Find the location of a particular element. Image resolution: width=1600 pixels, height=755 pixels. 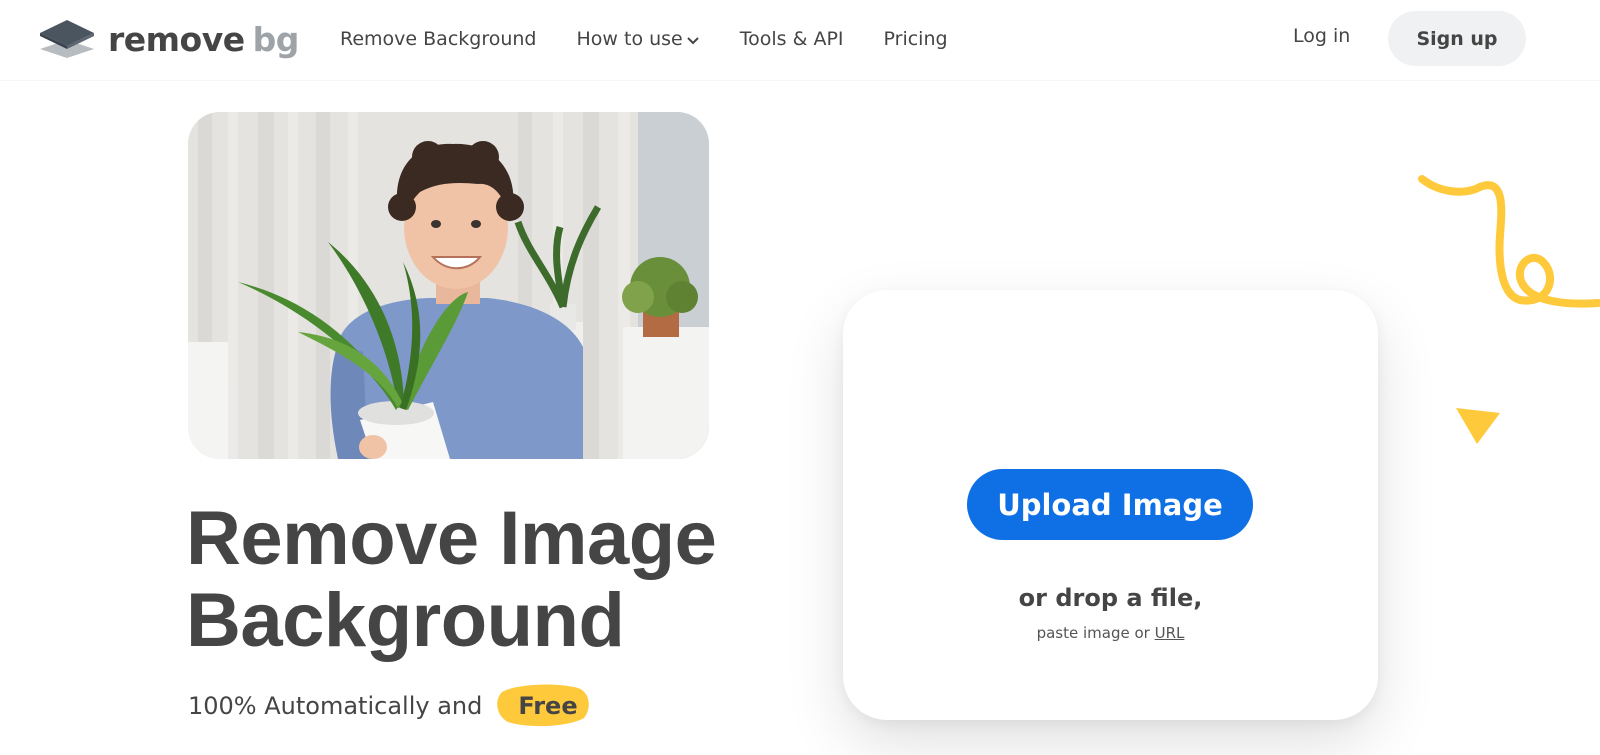

title-line-2: Background is located at coordinates (405, 620).